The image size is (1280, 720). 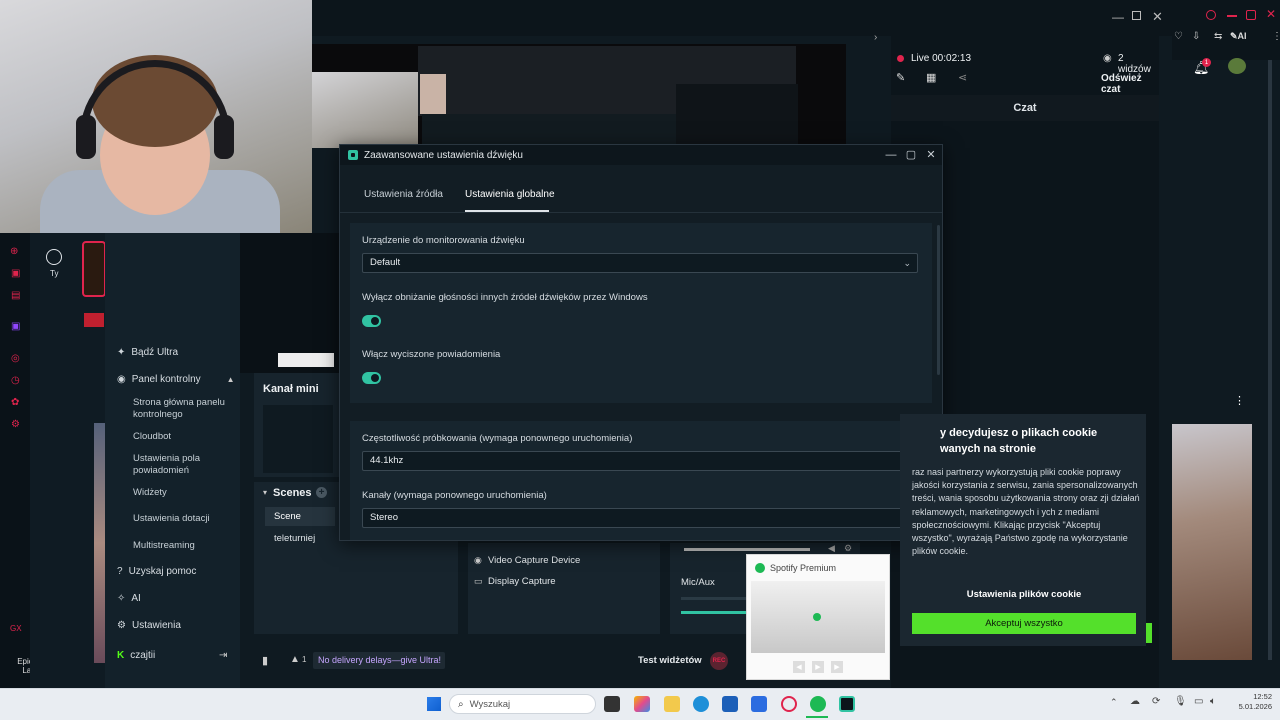 I want to click on media-icon: ▤, so click(x=15, y=295).